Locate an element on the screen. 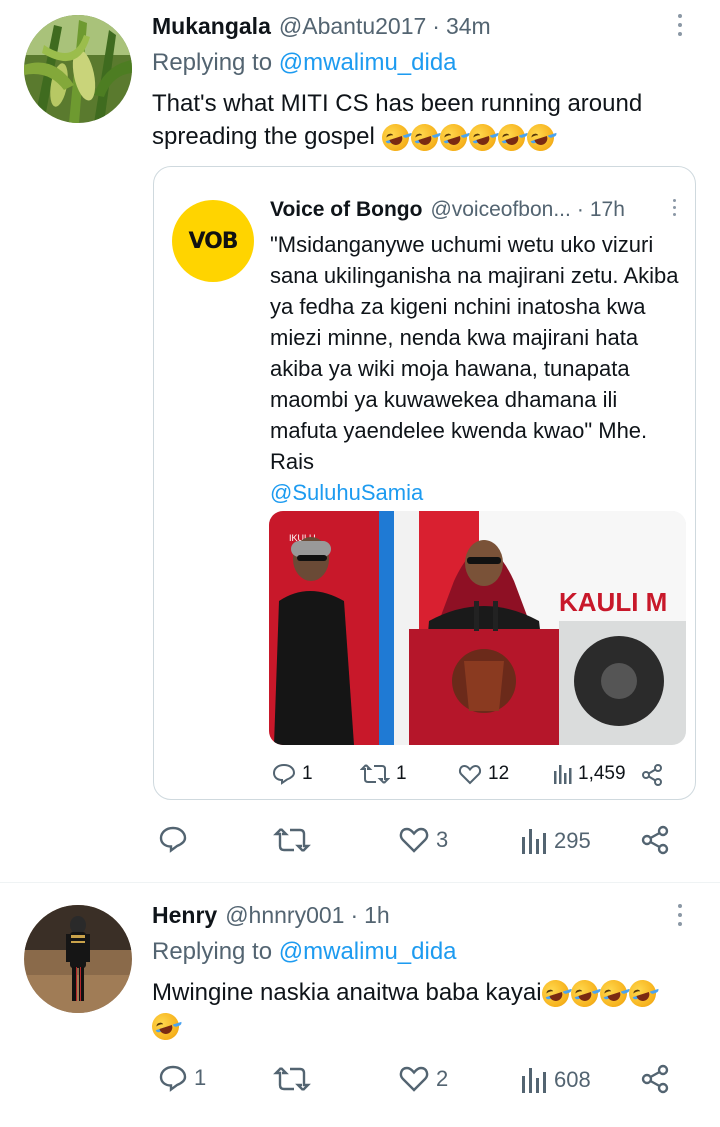 This screenshot has height=1127, width=720. quoted-like-button: 12 is located at coordinates (483, 774).